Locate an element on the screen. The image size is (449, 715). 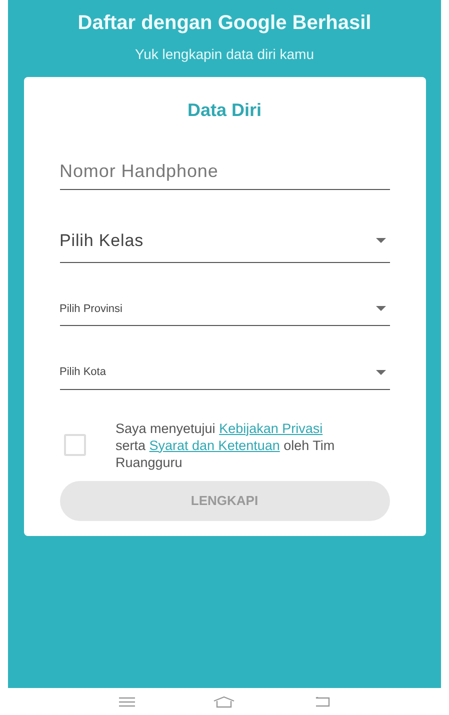
select-dropdown: Pilih Kota is located at coordinates (225, 377).